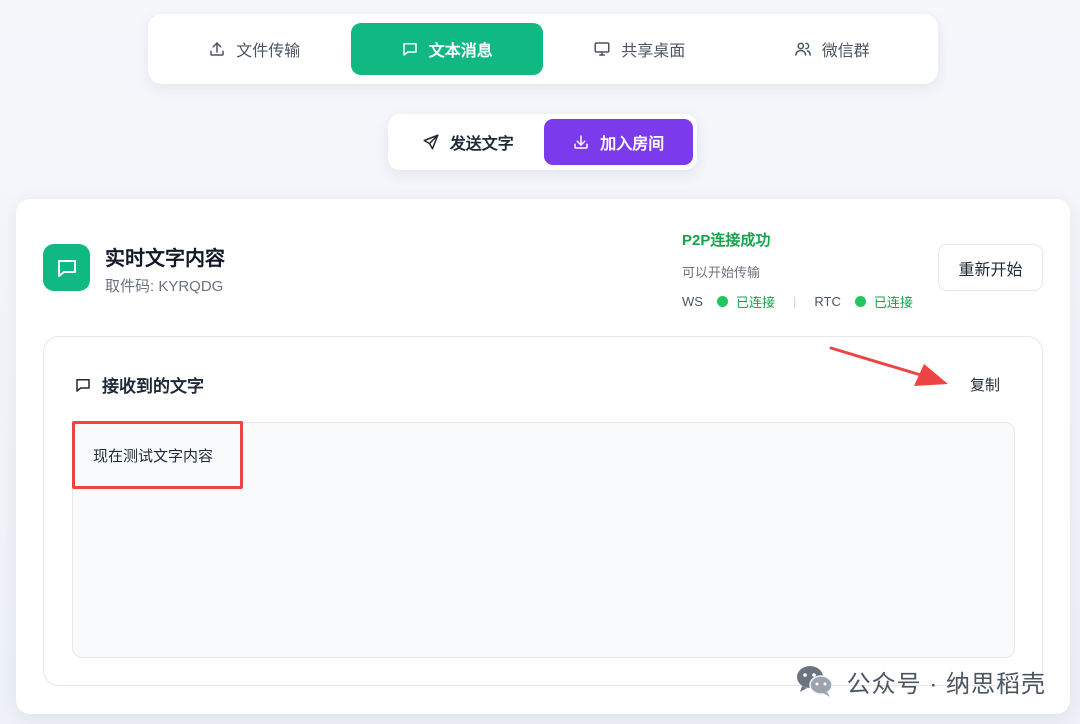 The image size is (1080, 724). What do you see at coordinates (860, 301) in the screenshot?
I see `rtc-status-dot-icon` at bounding box center [860, 301].